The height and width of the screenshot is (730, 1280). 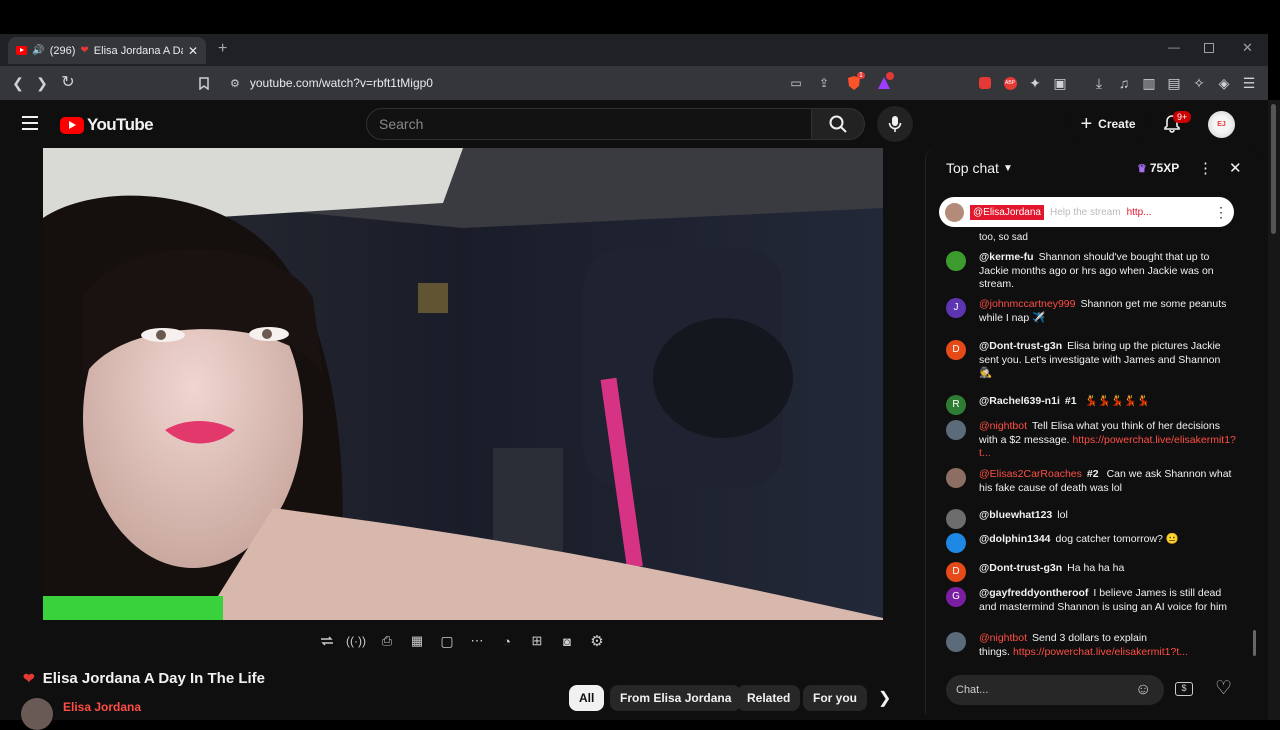 What do you see at coordinates (956, 308) in the screenshot?
I see `chat-avatar: J` at bounding box center [956, 308].